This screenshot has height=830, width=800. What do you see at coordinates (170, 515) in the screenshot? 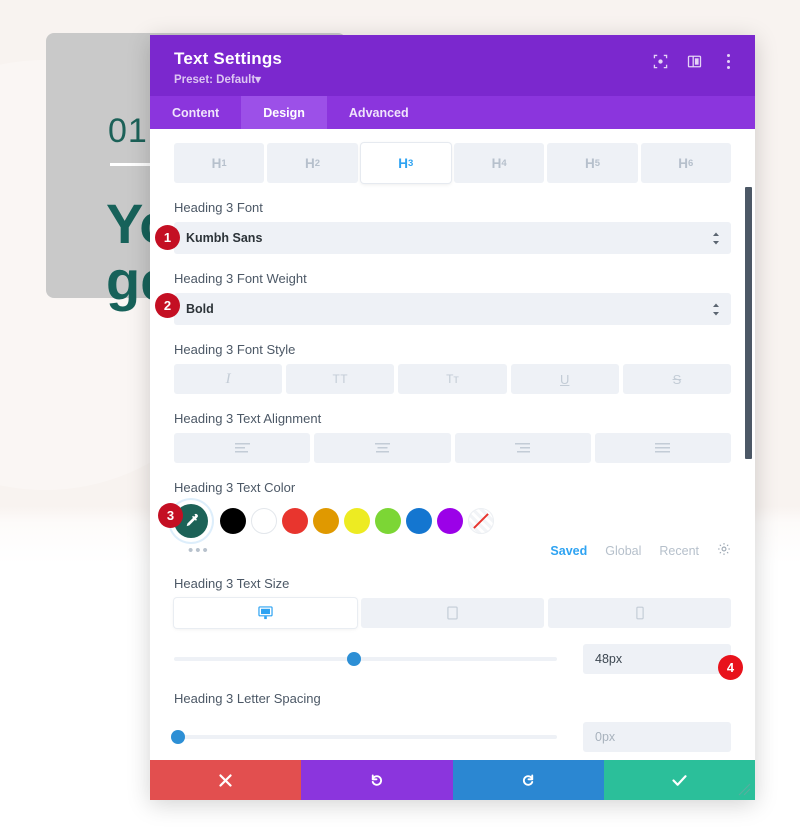
I see `annotation-badge-3: 3` at bounding box center [170, 515].